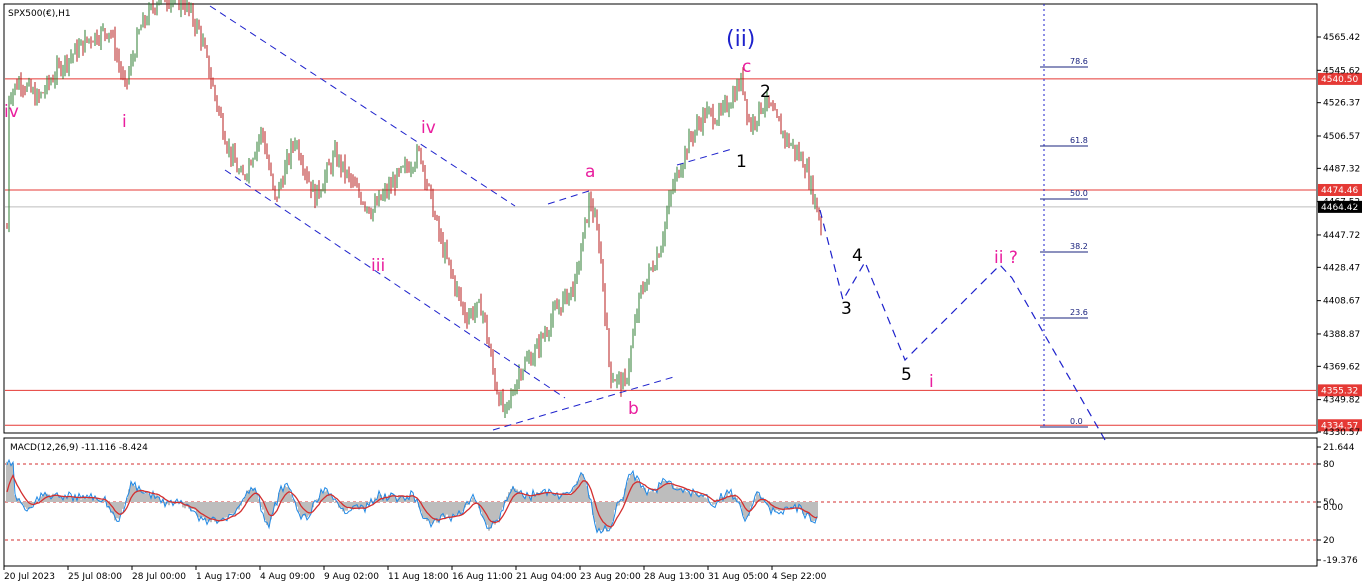  Describe the element at coordinates (159, 577) in the screenshot. I see `x-tick-label: 28 Jul 00:00` at that location.